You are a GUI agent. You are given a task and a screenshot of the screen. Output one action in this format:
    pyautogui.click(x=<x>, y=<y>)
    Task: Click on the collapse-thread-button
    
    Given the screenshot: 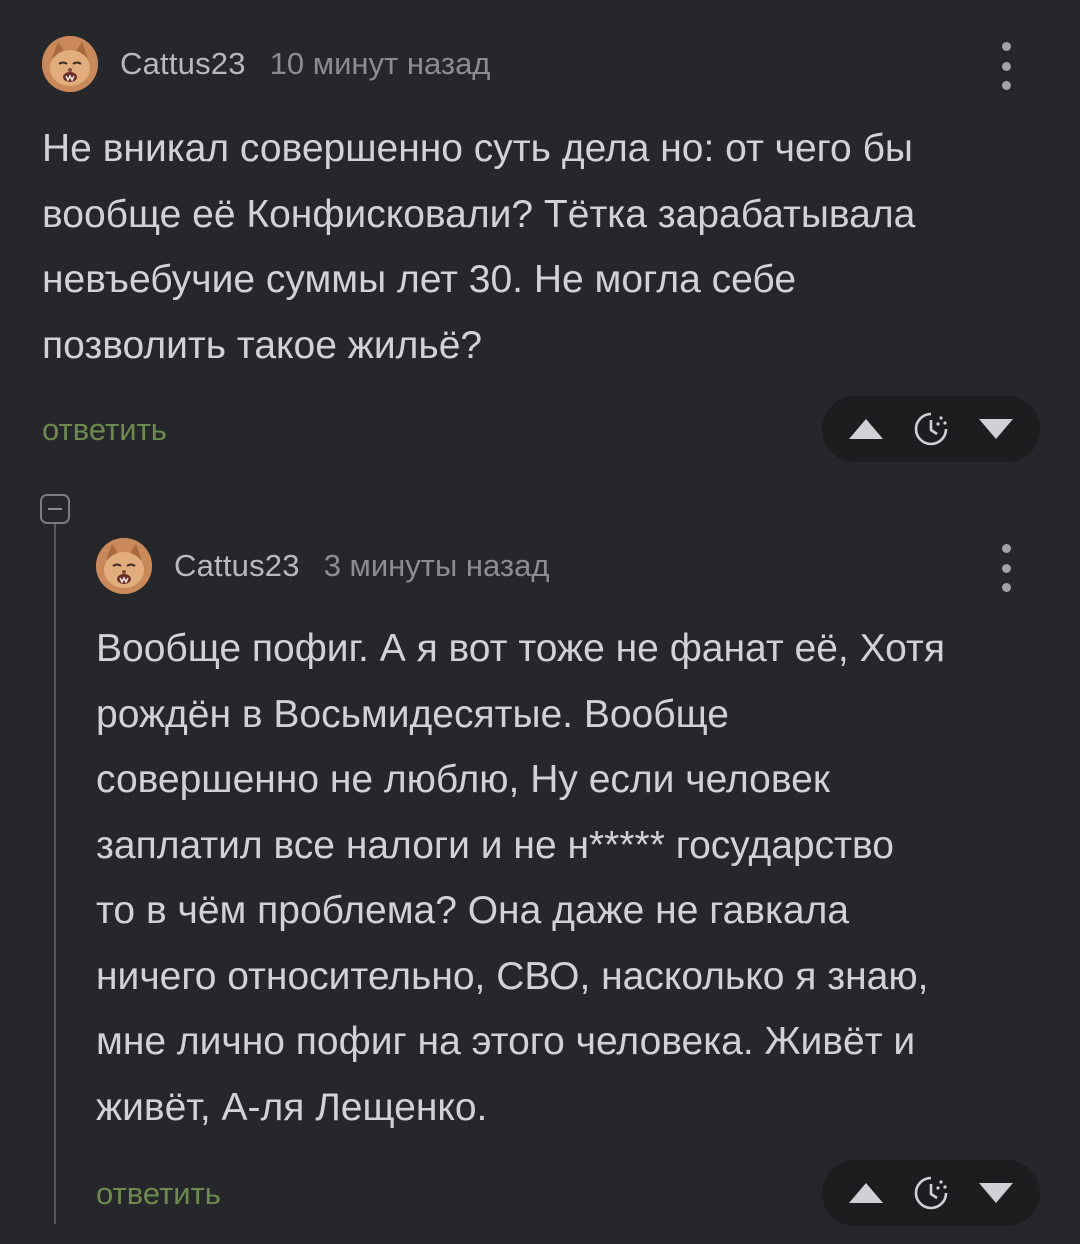 What is the action you would take?
    pyautogui.click(x=55, y=509)
    